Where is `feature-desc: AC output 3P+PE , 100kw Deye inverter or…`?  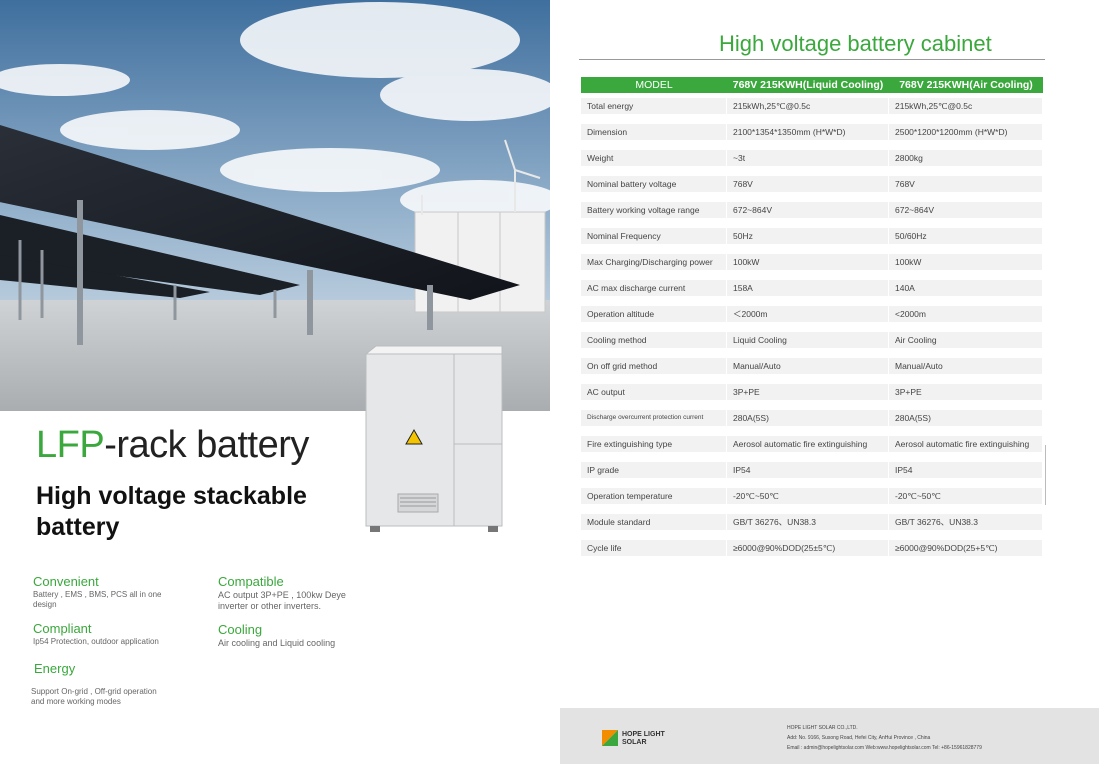 feature-desc: AC output 3P+PE , 100kw Deye inverter or… is located at coordinates (282, 600).